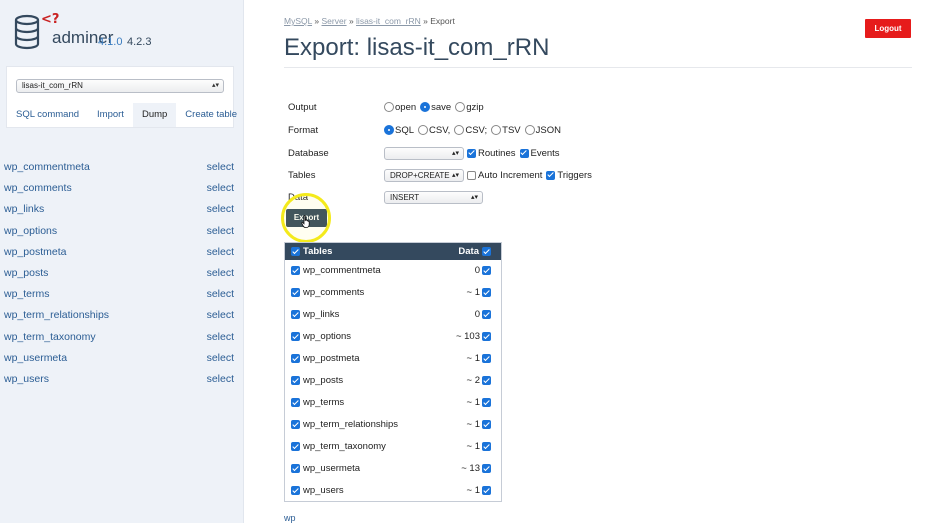 Image resolution: width=928 pixels, height=523 pixels. Describe the element at coordinates (110, 115) in the screenshot. I see `import-link: Import` at that location.